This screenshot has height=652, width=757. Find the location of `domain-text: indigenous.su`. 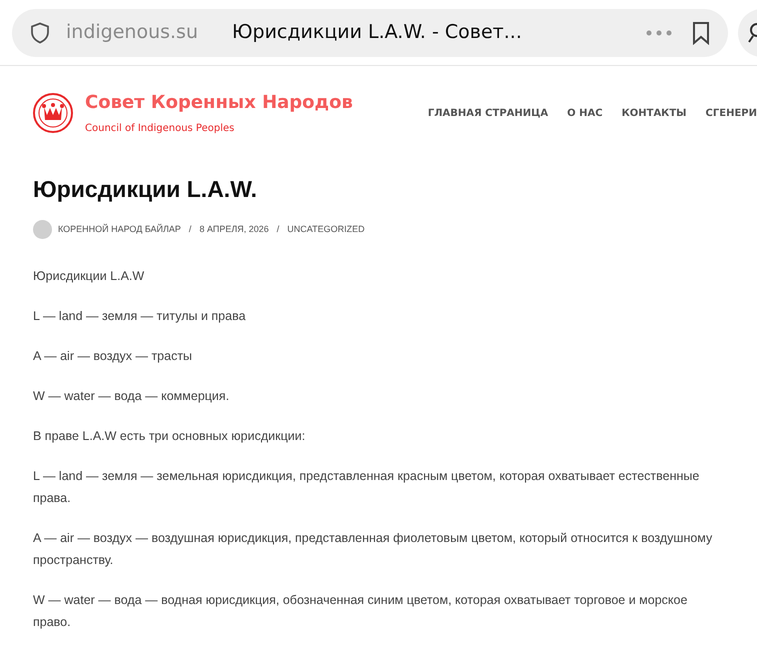

domain-text: indigenous.su is located at coordinates (132, 33).